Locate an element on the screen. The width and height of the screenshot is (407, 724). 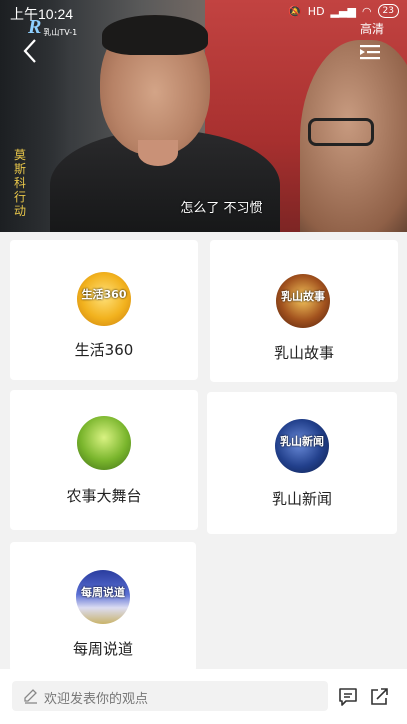
program-thumbnail is located at coordinates (104, 443).